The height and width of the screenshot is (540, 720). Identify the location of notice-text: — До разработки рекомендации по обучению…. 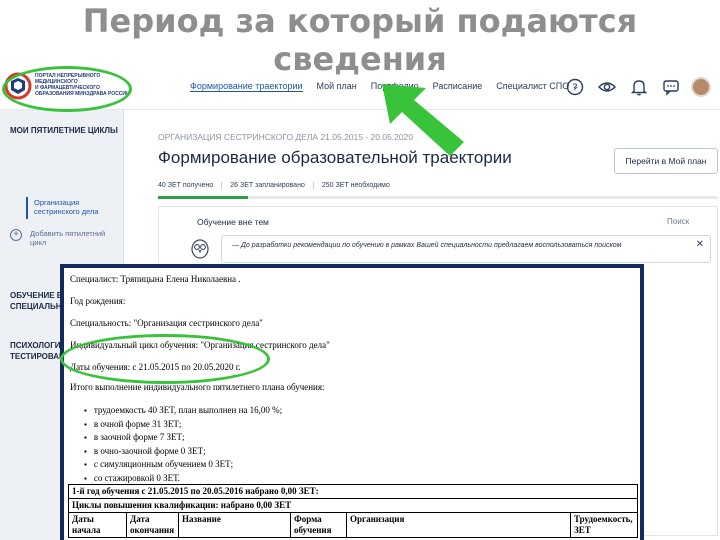
(427, 245).